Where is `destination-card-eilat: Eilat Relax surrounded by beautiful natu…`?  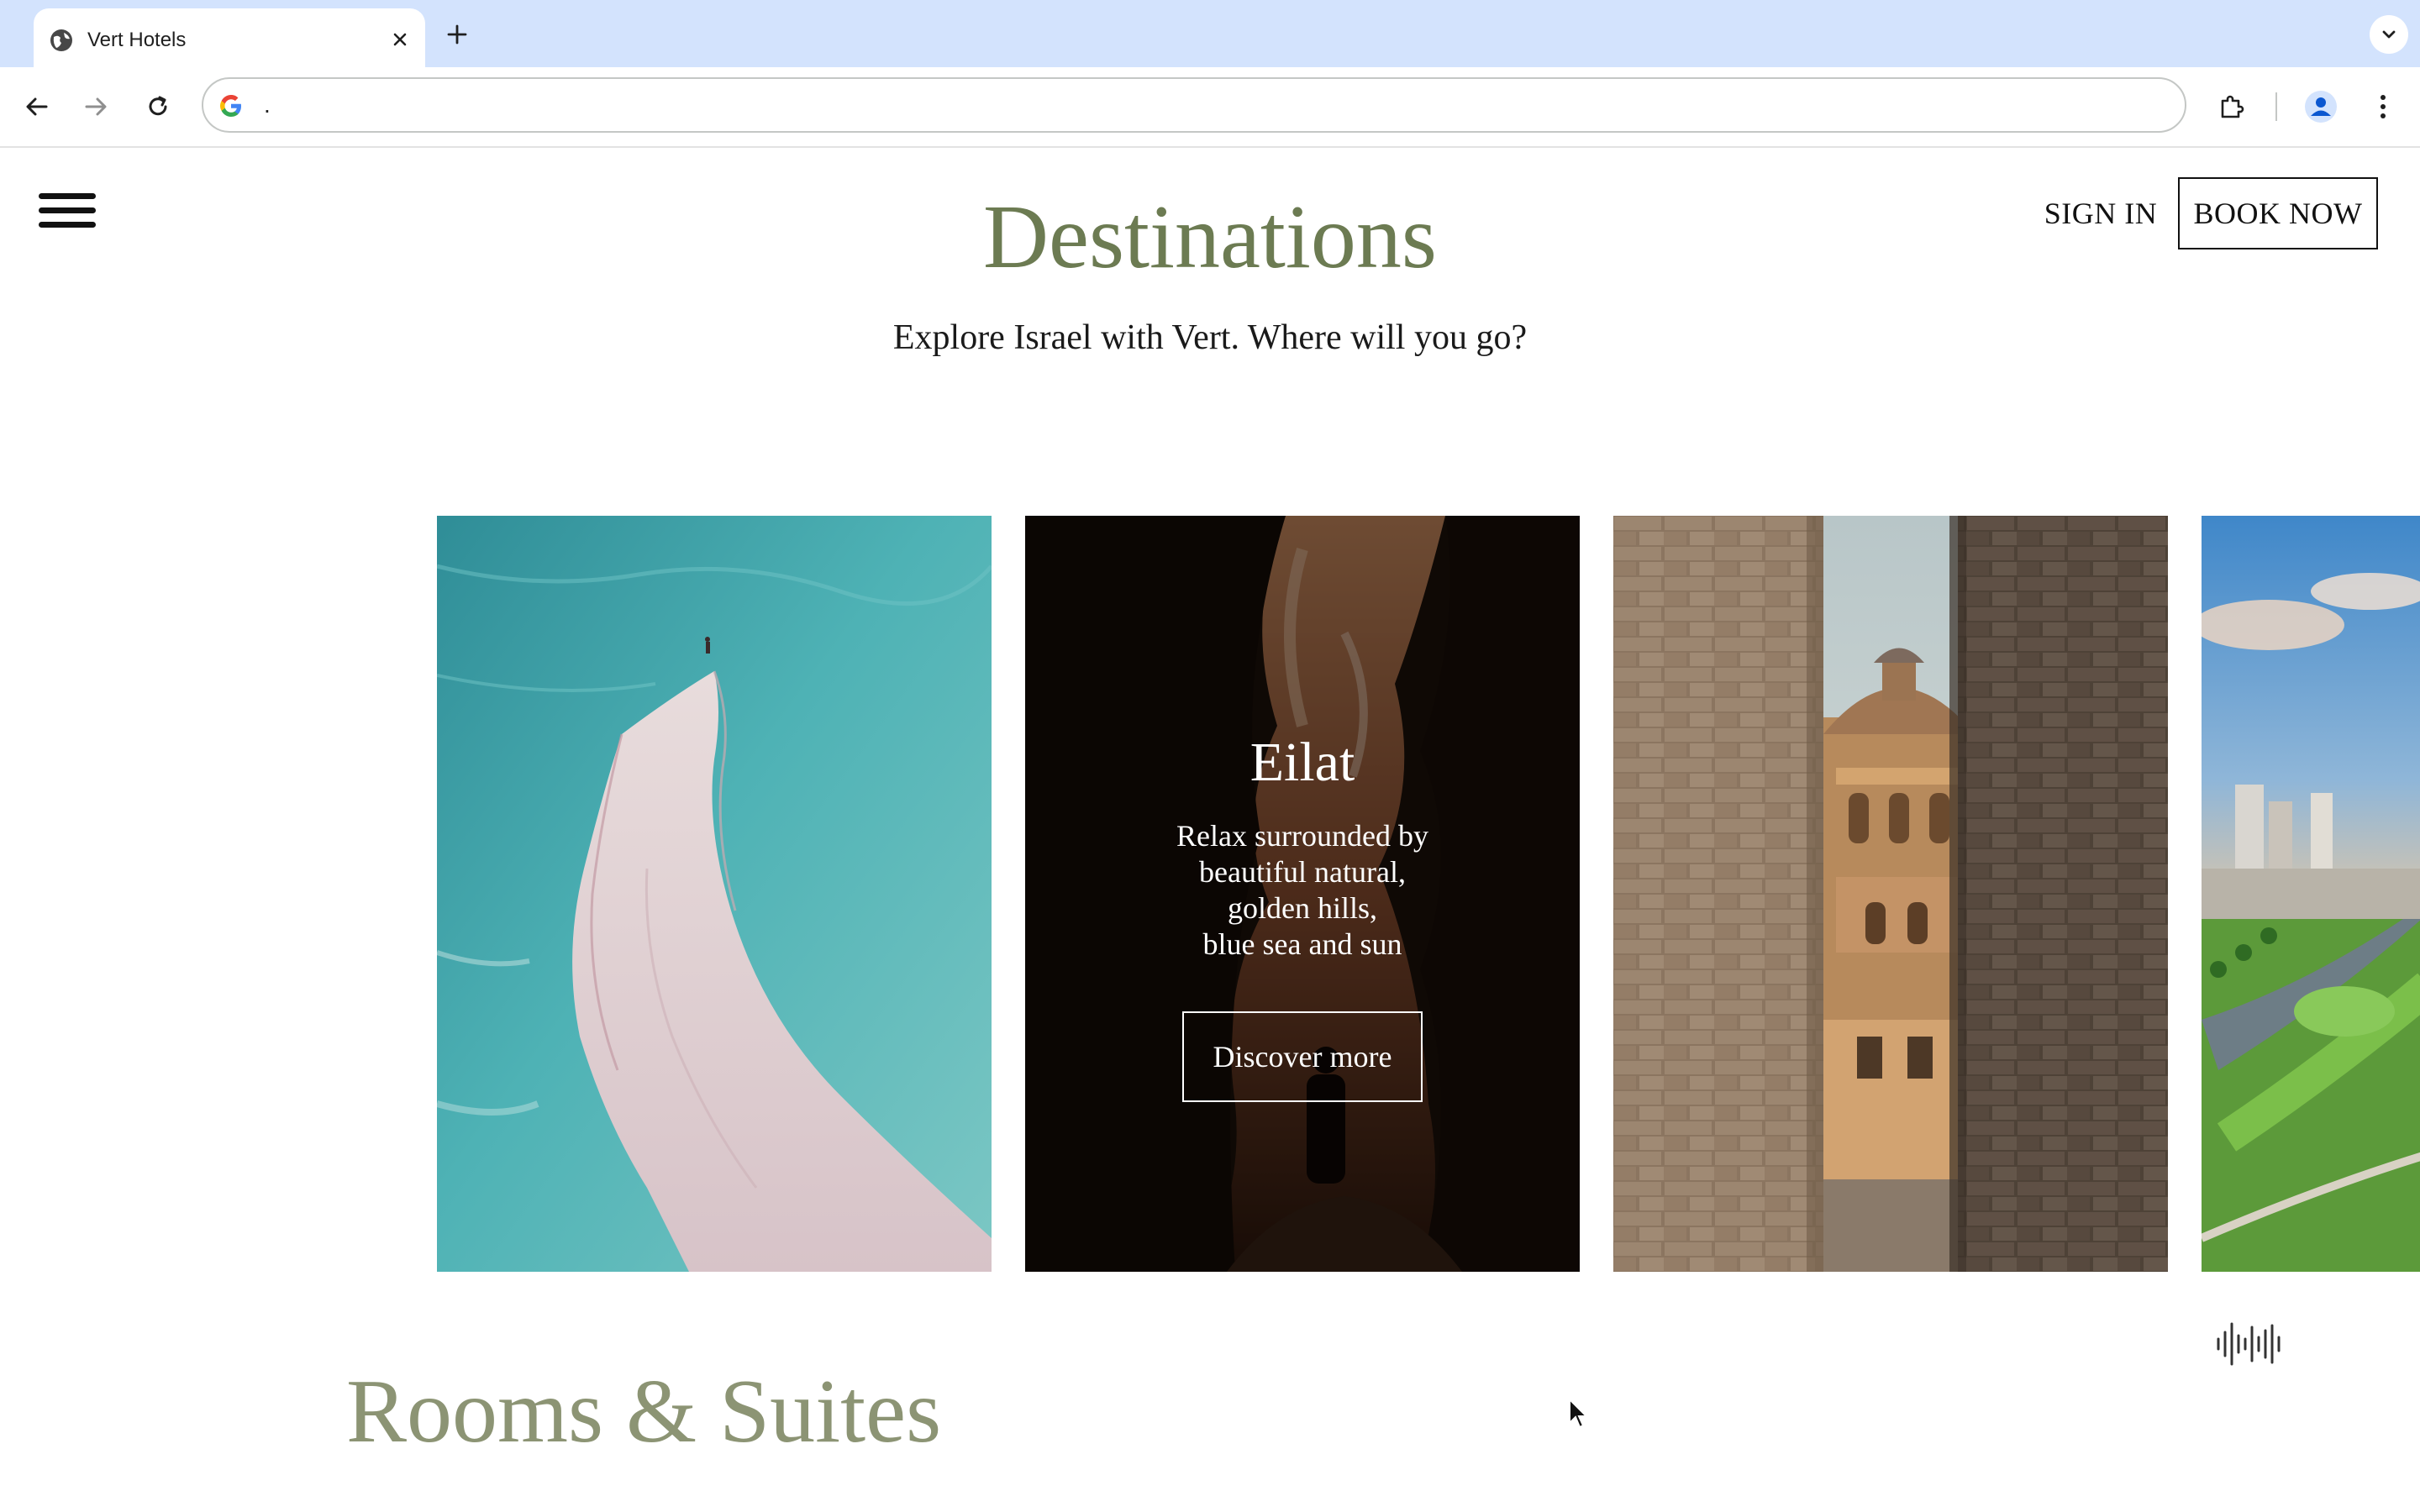
destination-card-eilat: Eilat Relax surrounded by beautiful natu… is located at coordinates (1302, 894).